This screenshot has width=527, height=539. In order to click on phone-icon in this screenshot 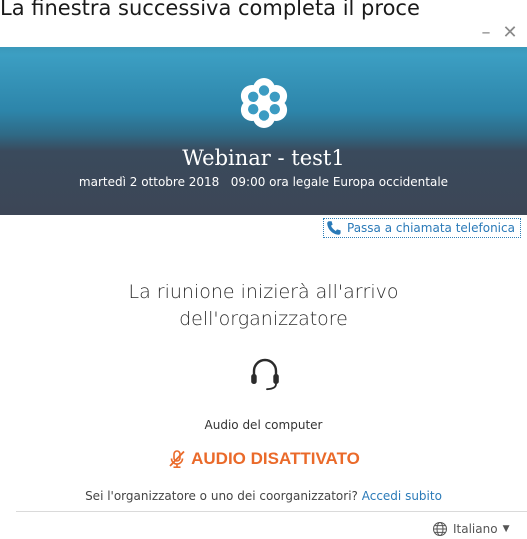, I will do `click(334, 228)`.